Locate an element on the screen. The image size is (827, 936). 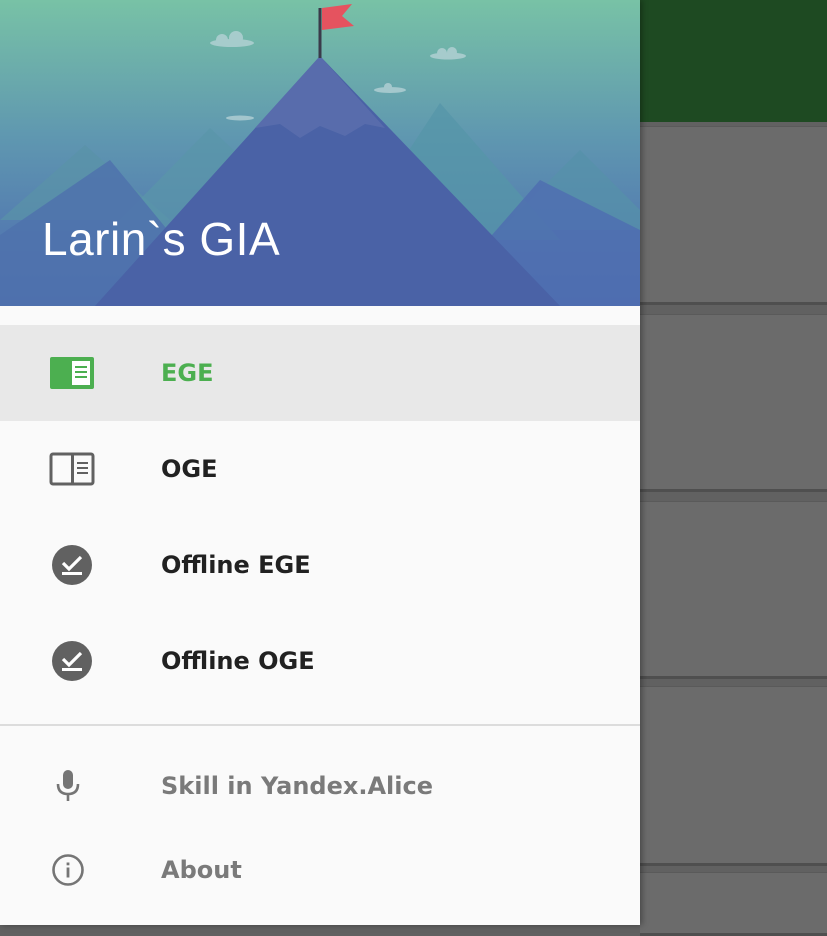
menu-item-ege: EGE is located at coordinates (320, 373).